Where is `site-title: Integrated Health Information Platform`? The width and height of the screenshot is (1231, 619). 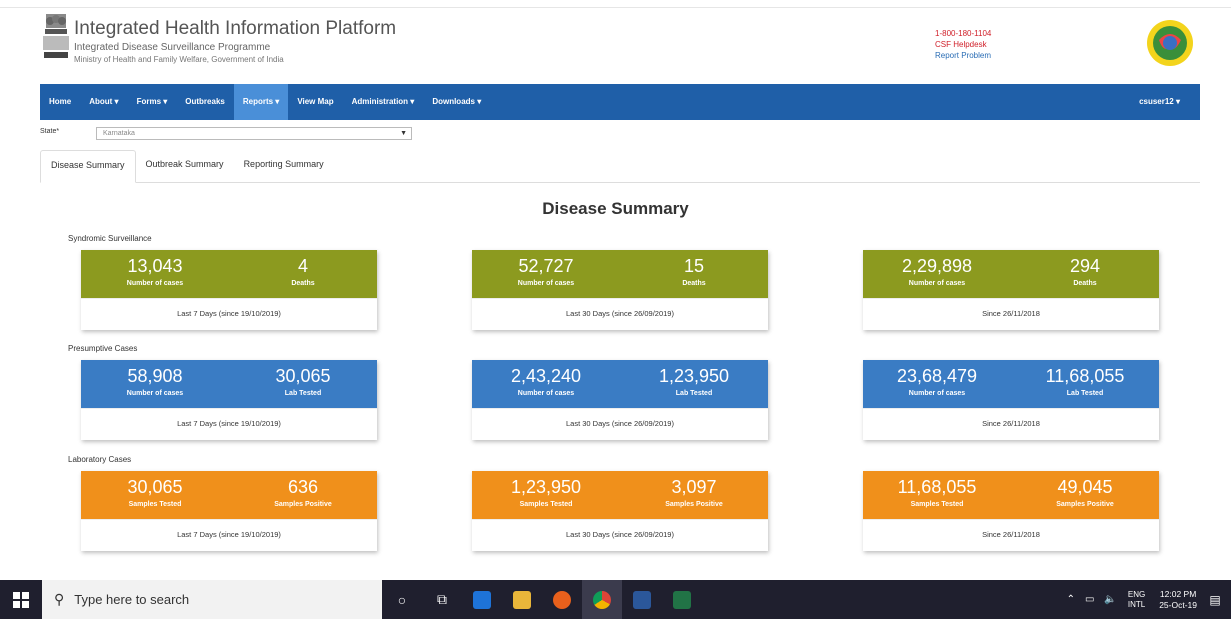 site-title: Integrated Health Information Platform is located at coordinates (235, 28).